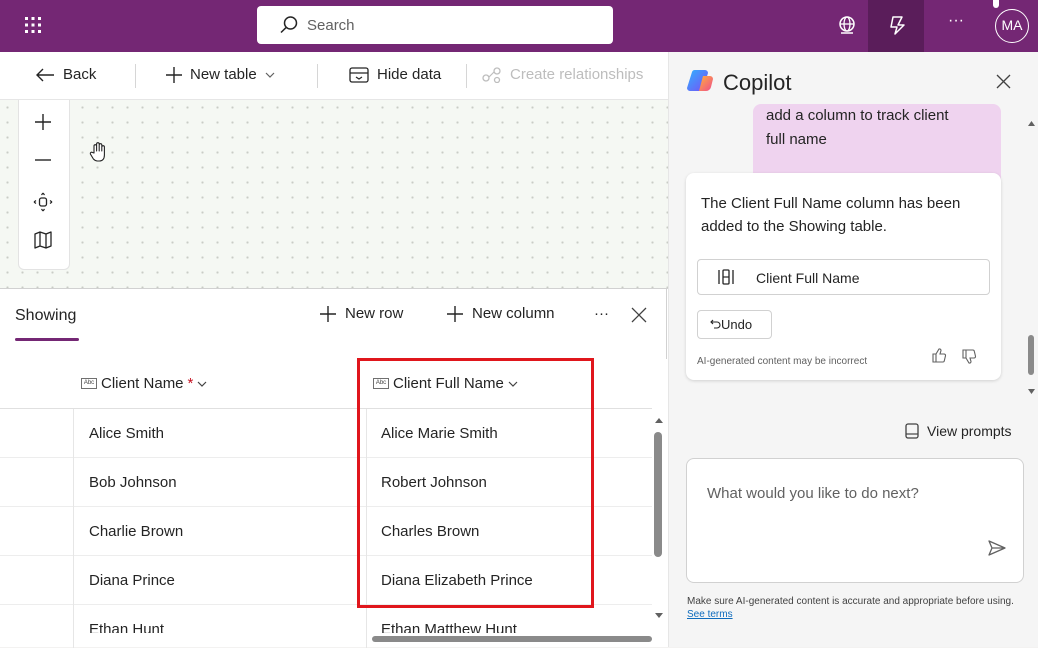  I want to click on column-chip: Client Full Name, so click(843, 277).